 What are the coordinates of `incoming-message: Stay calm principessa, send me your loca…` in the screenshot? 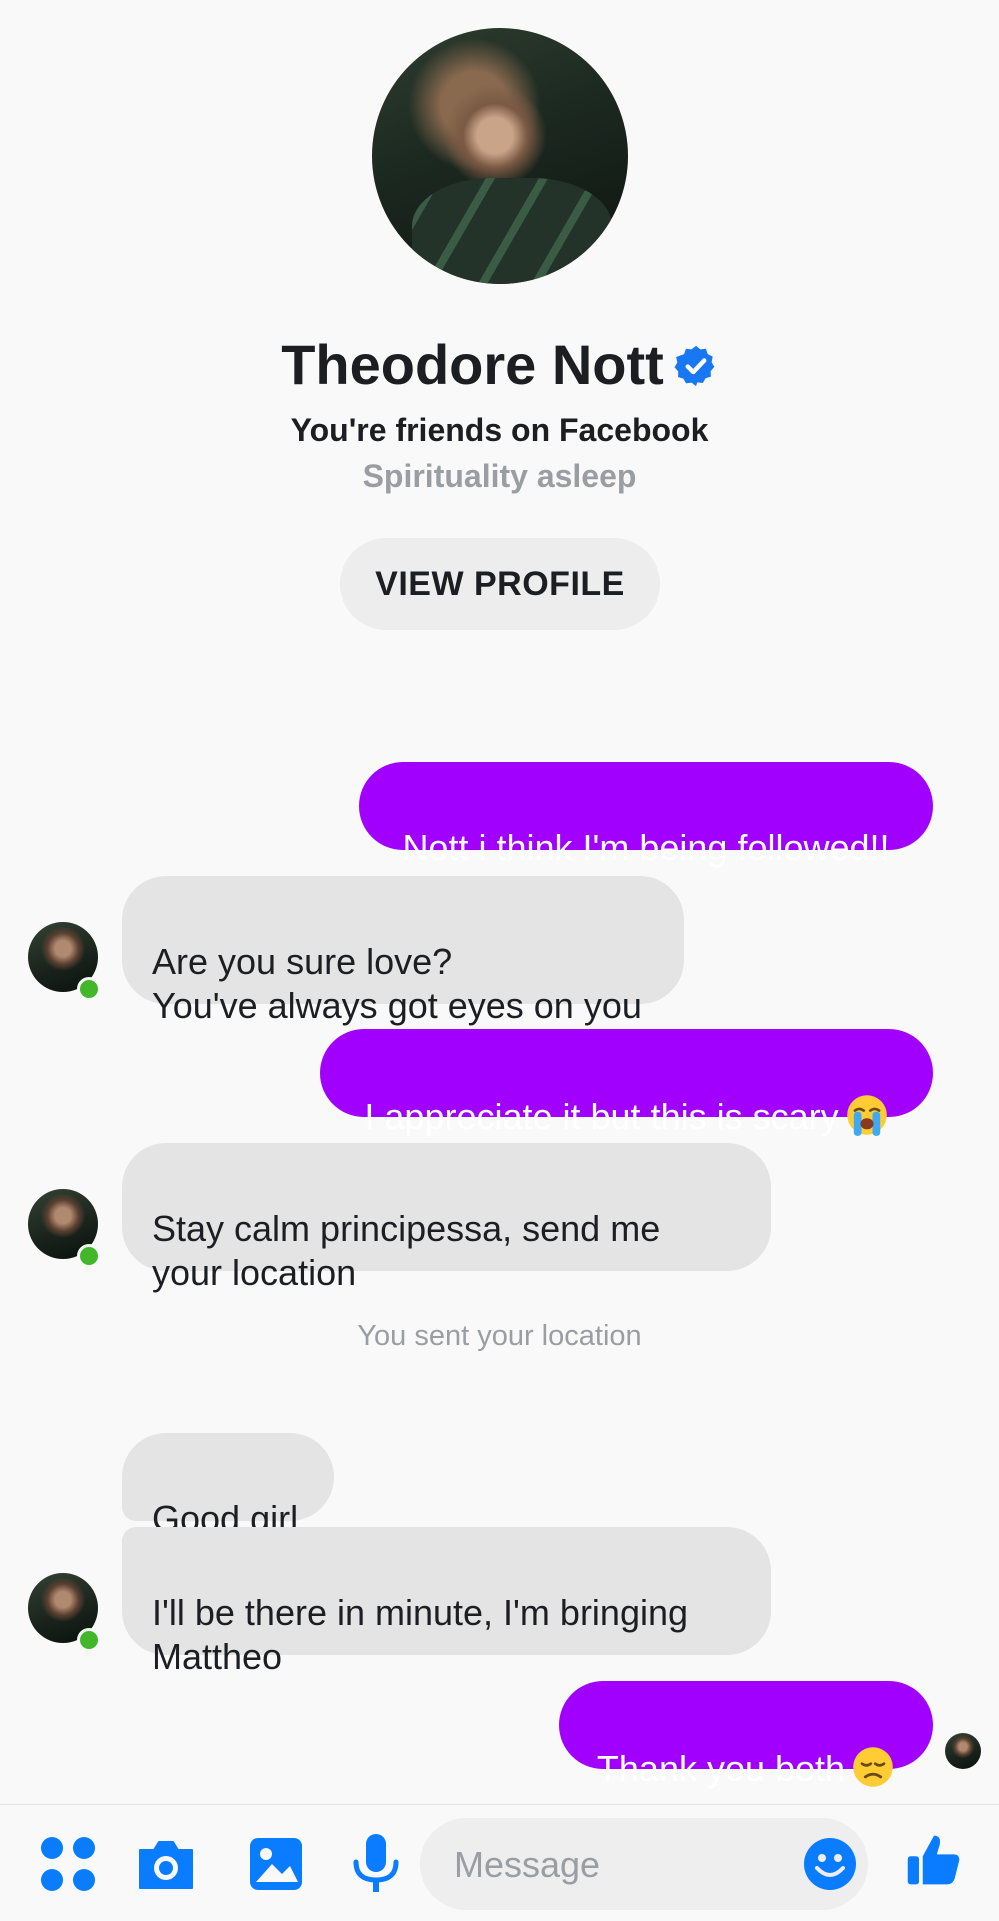 It's located at (446, 1218).